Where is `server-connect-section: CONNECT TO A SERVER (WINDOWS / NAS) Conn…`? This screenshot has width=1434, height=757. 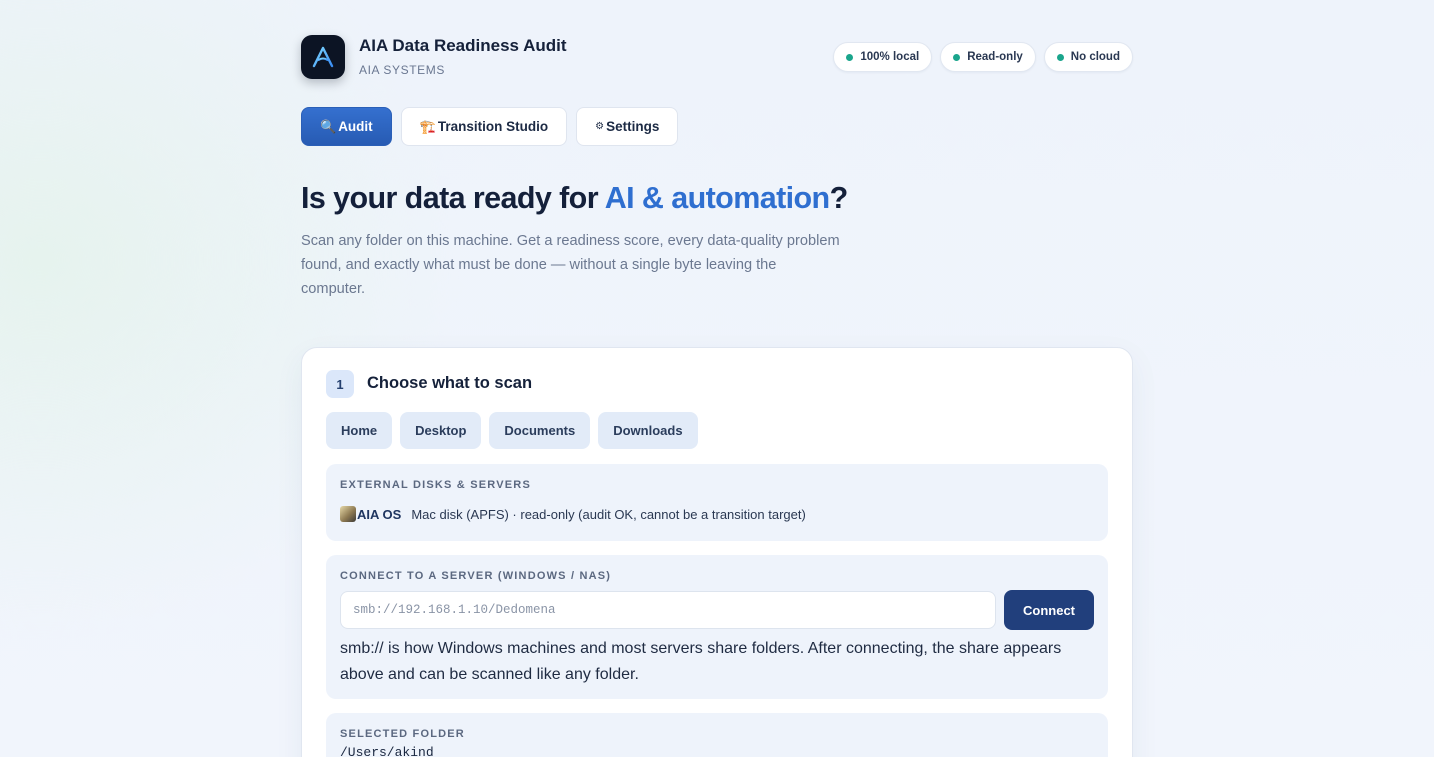 server-connect-section: CONNECT TO A SERVER (WINDOWS / NAS) Conn… is located at coordinates (717, 627).